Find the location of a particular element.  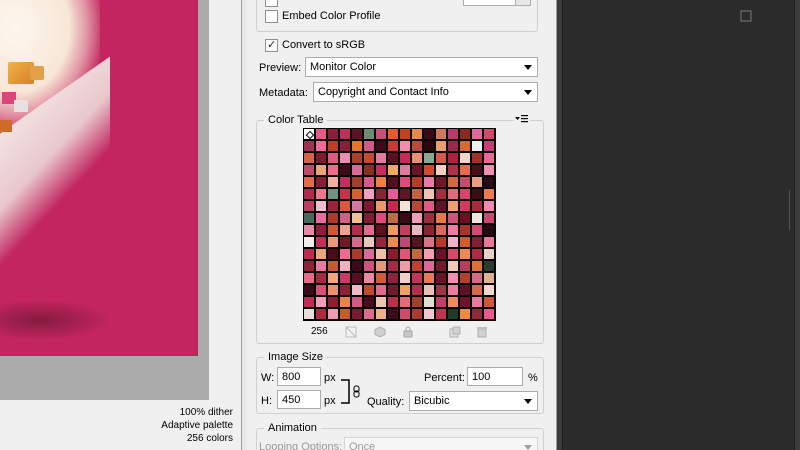

metadata-select: Copyright and Contact Info is located at coordinates (425, 92).